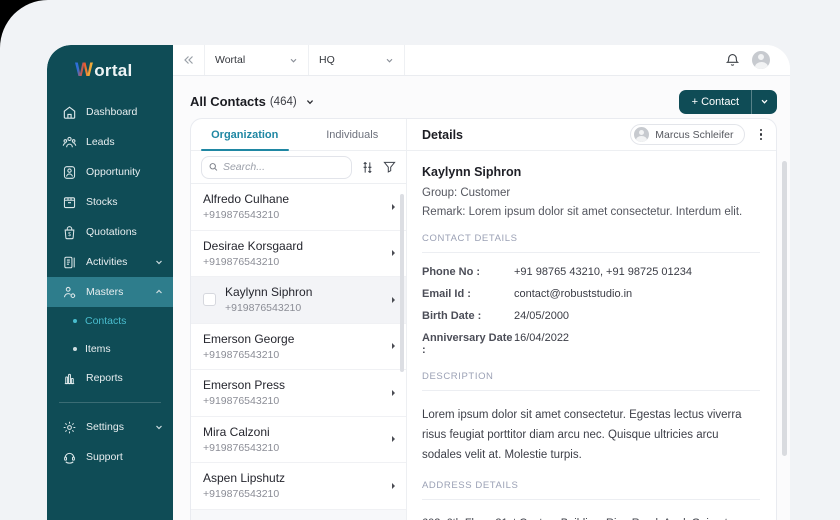 The image size is (840, 520). I want to click on details-title: Details, so click(442, 134).